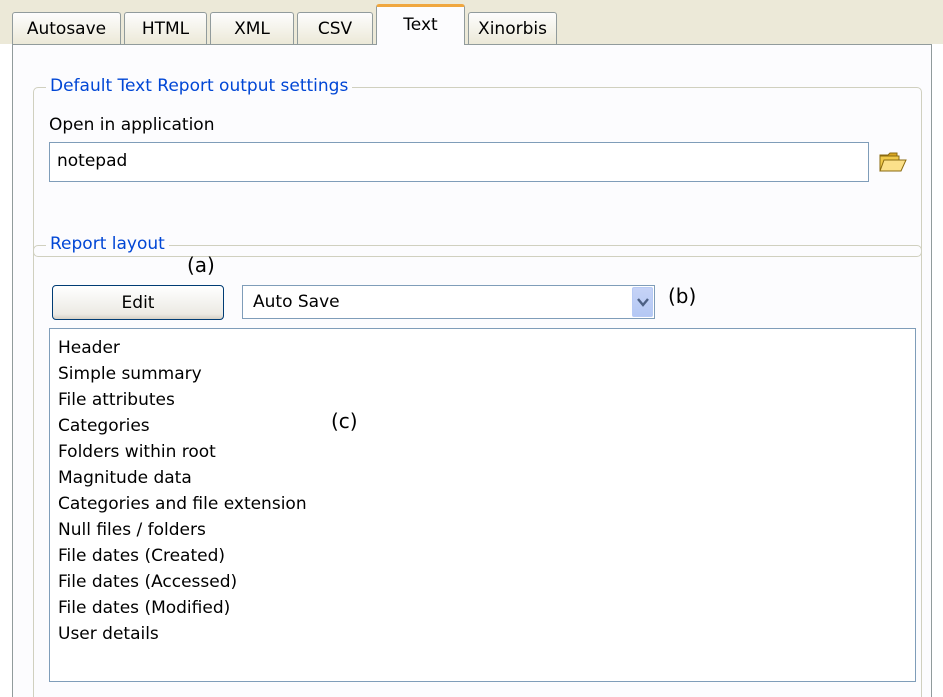  I want to click on list-item: File attributes, so click(486, 400).